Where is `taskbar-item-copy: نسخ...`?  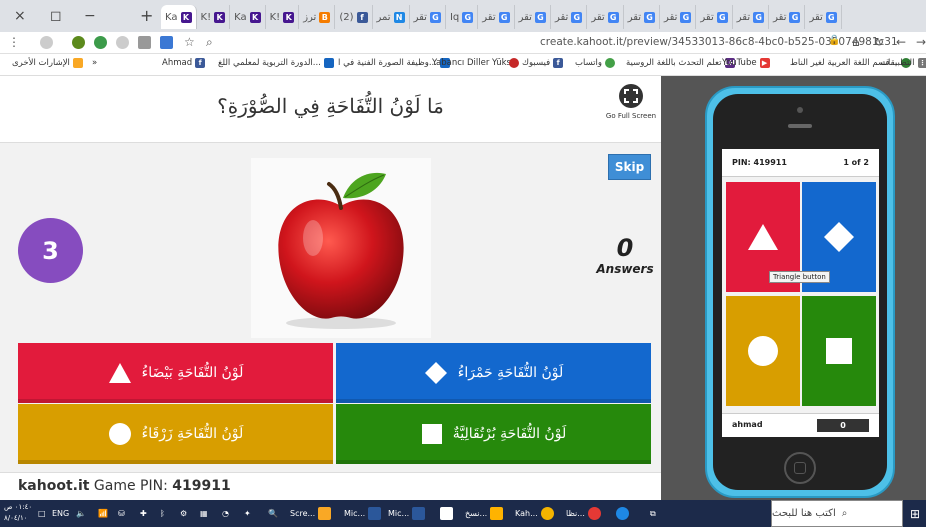 taskbar-item-copy: نسخ... is located at coordinates (484, 513).